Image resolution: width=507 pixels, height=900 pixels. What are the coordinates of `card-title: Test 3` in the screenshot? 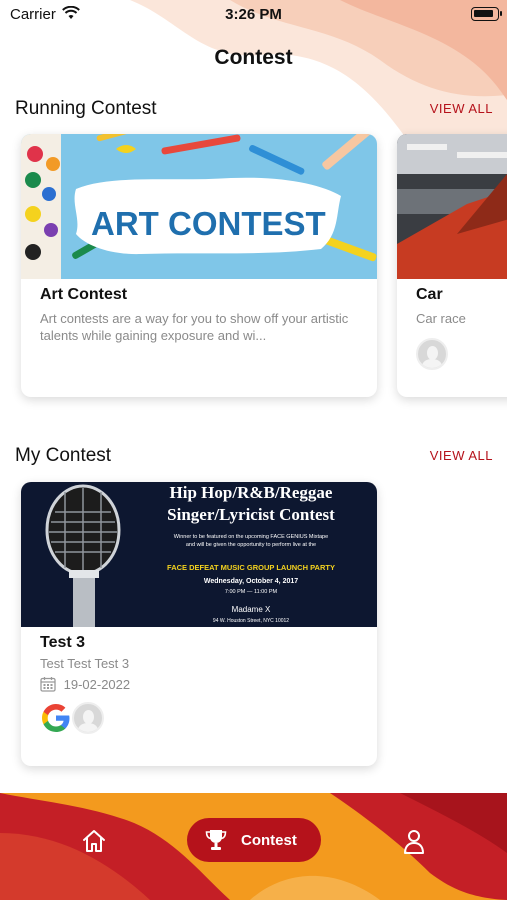 It's located at (63, 642).